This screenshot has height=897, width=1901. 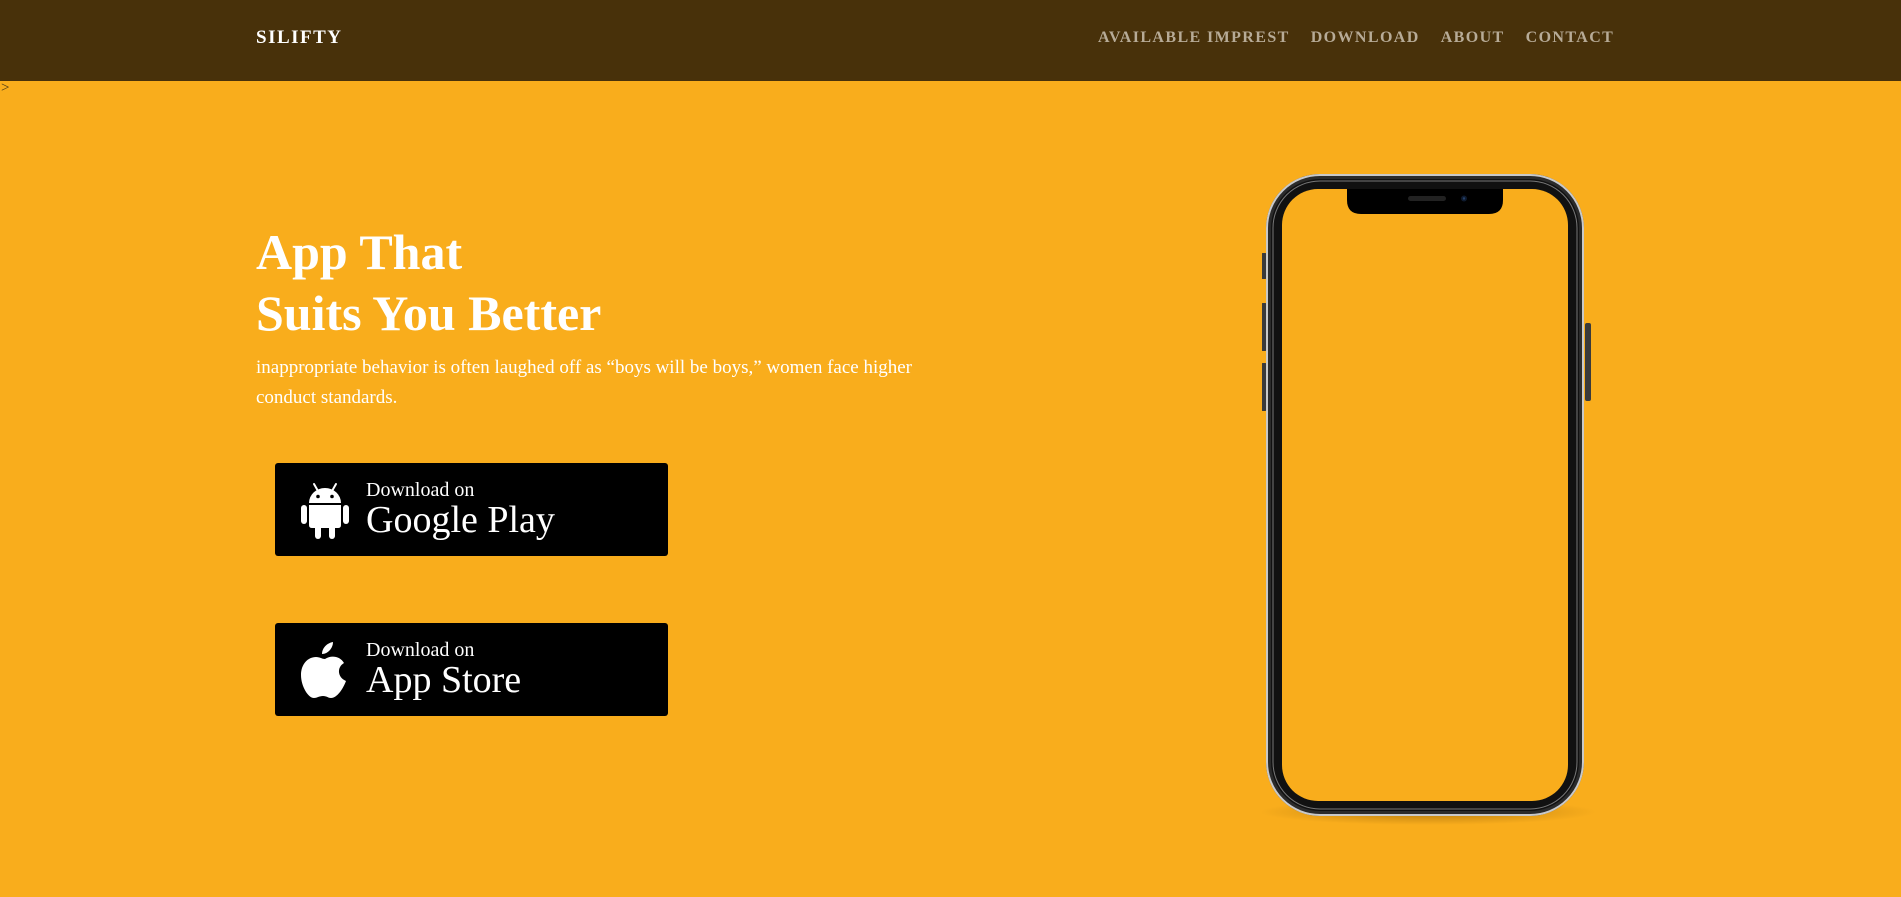 What do you see at coordinates (428, 283) in the screenshot?
I see `hero-title: App That Suits You Better` at bounding box center [428, 283].